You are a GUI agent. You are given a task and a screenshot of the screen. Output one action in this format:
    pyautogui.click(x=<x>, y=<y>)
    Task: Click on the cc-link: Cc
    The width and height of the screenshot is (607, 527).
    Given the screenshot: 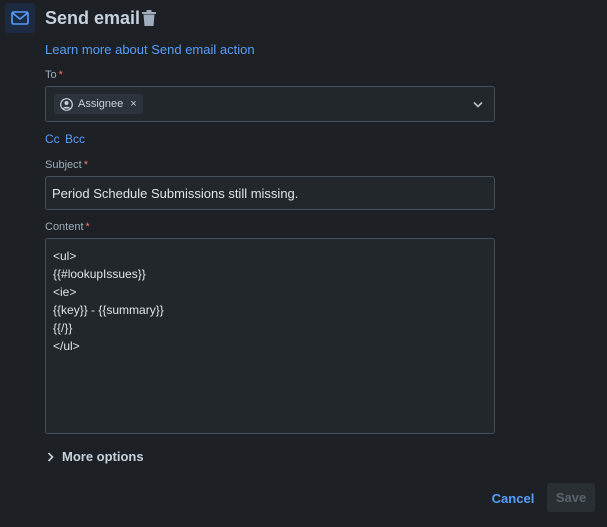 What is the action you would take?
    pyautogui.click(x=52, y=139)
    